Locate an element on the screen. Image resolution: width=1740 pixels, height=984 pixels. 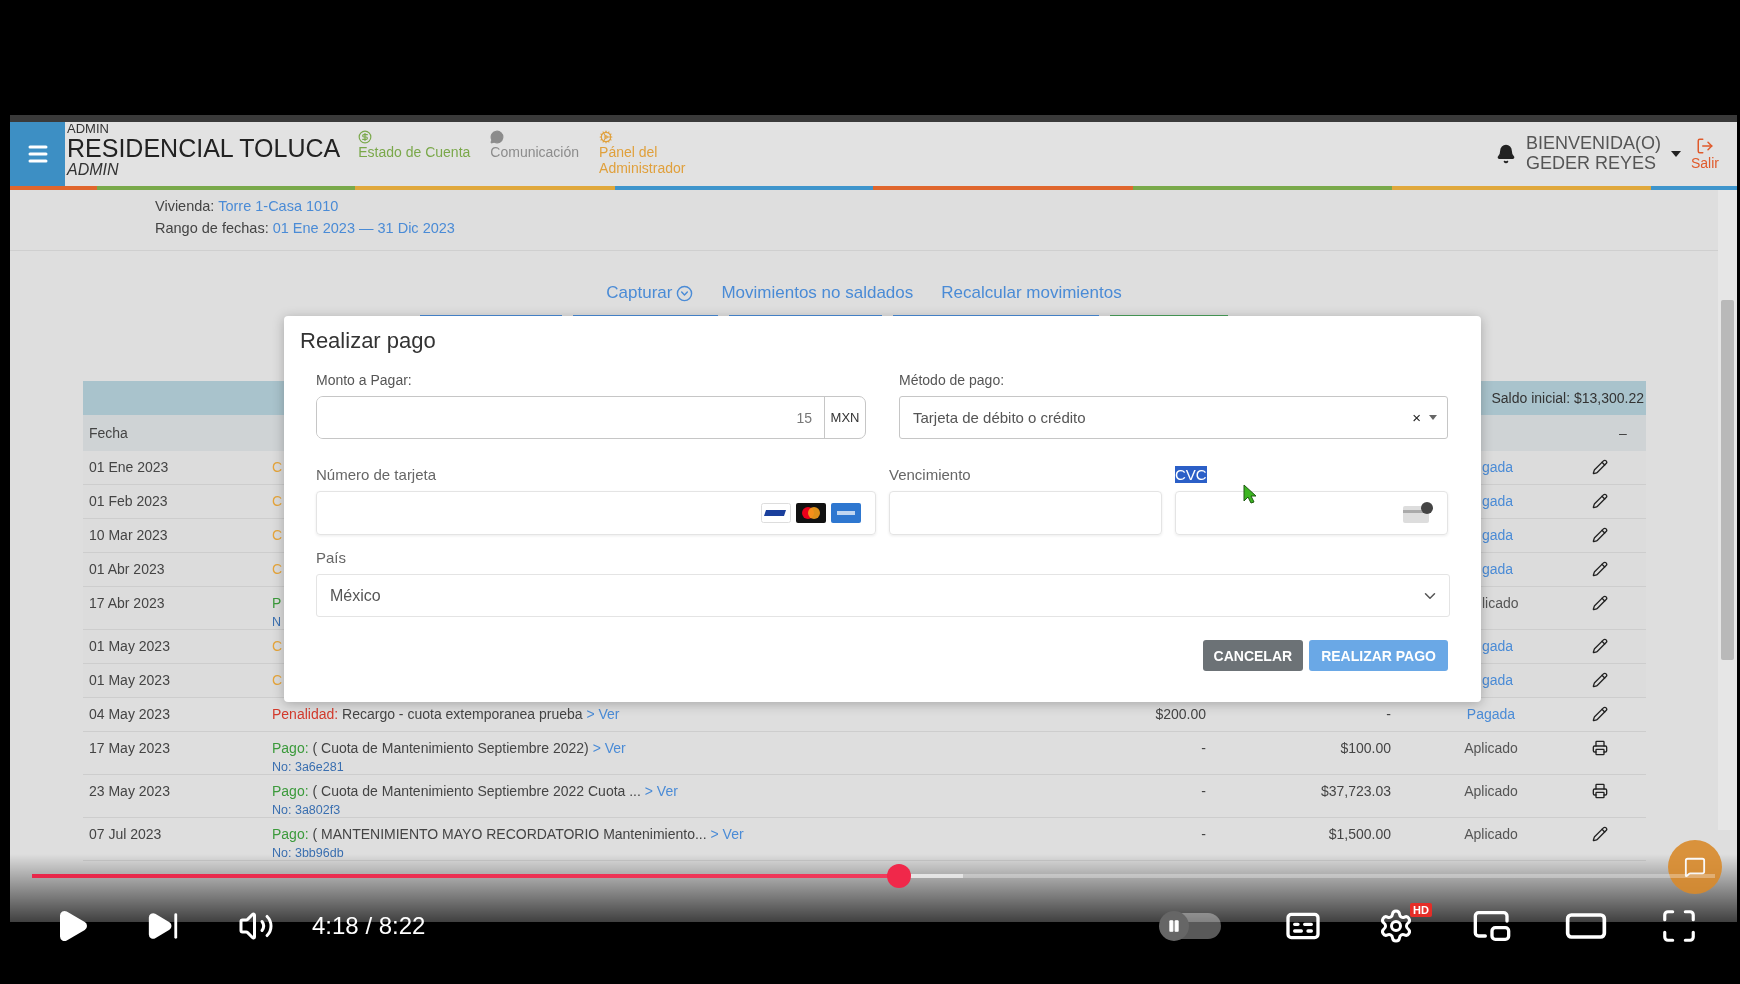
card-number-field is located at coordinates (596, 513).